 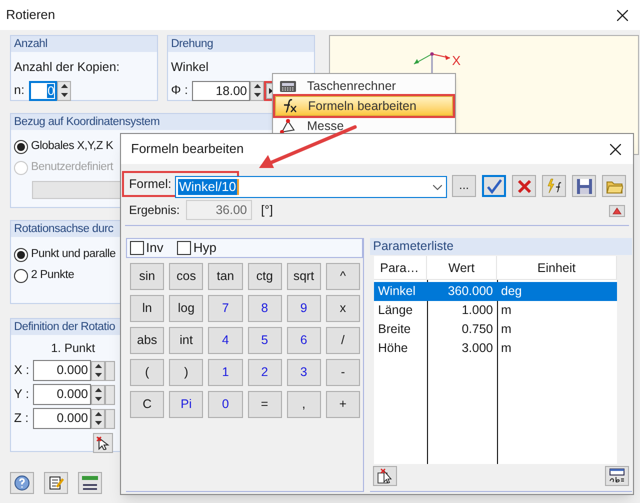 I want to click on unit-label: [°], so click(x=267, y=210).